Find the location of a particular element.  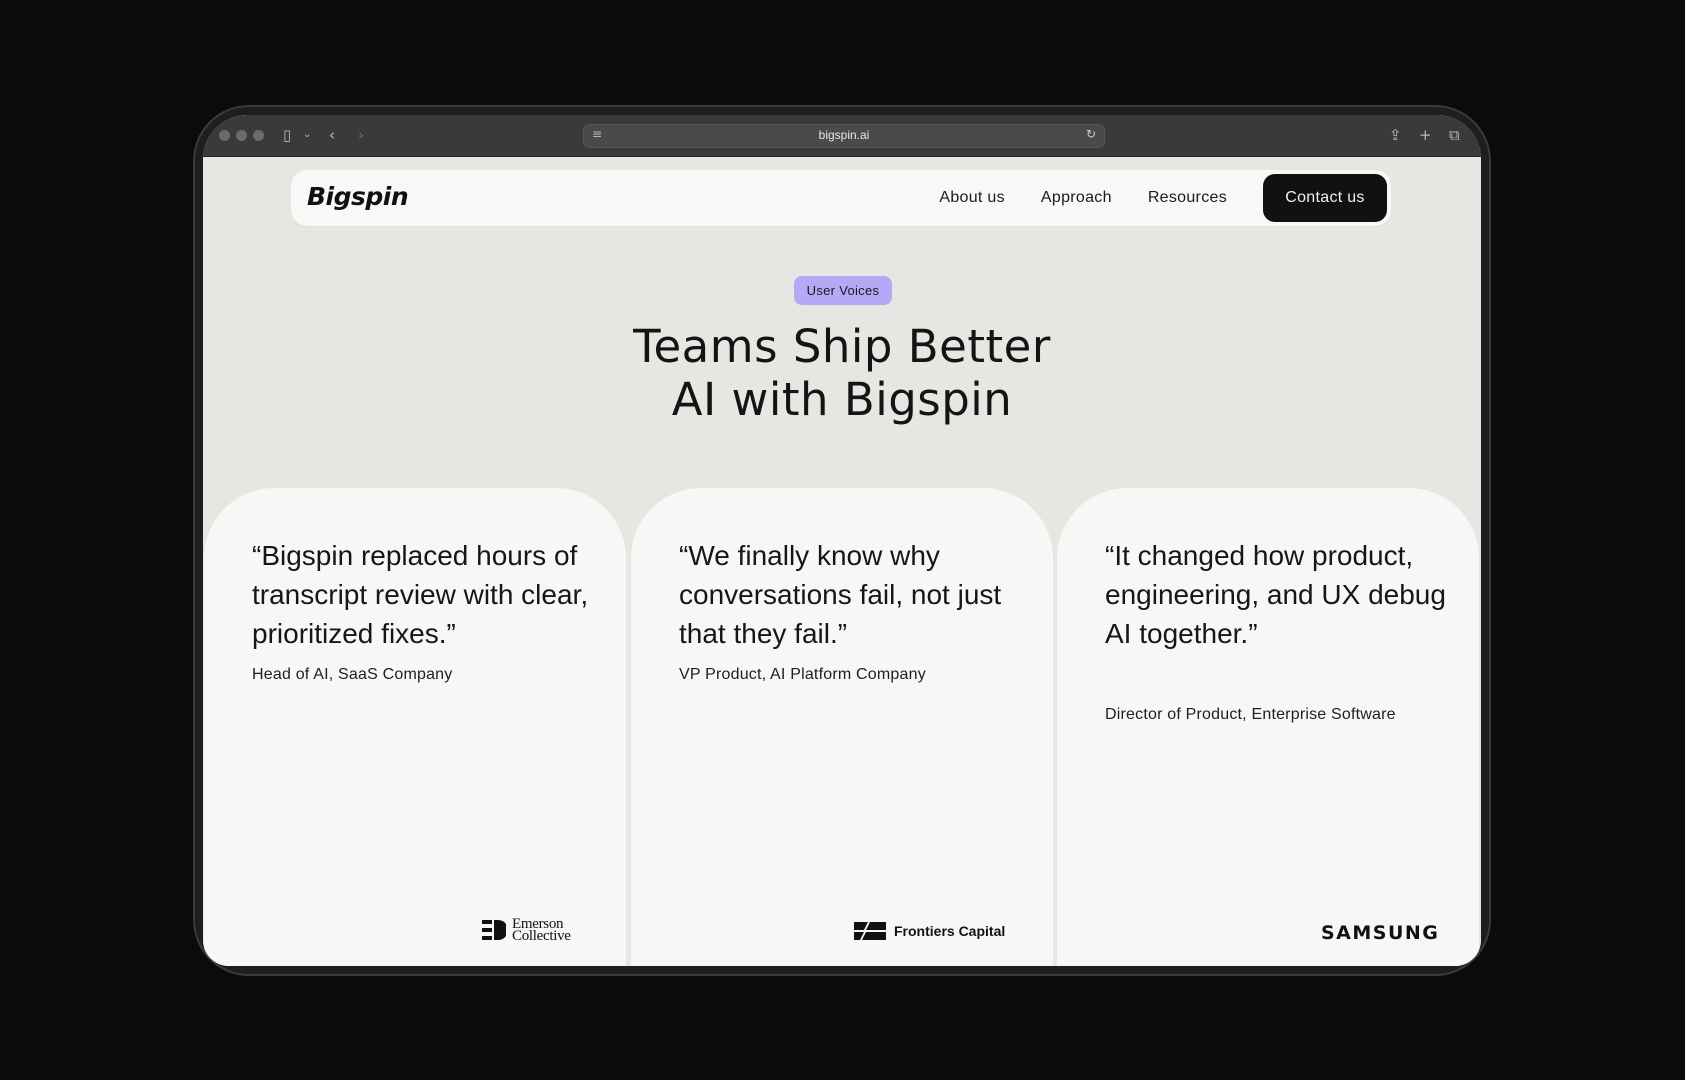

window-controls is located at coordinates (241, 135).